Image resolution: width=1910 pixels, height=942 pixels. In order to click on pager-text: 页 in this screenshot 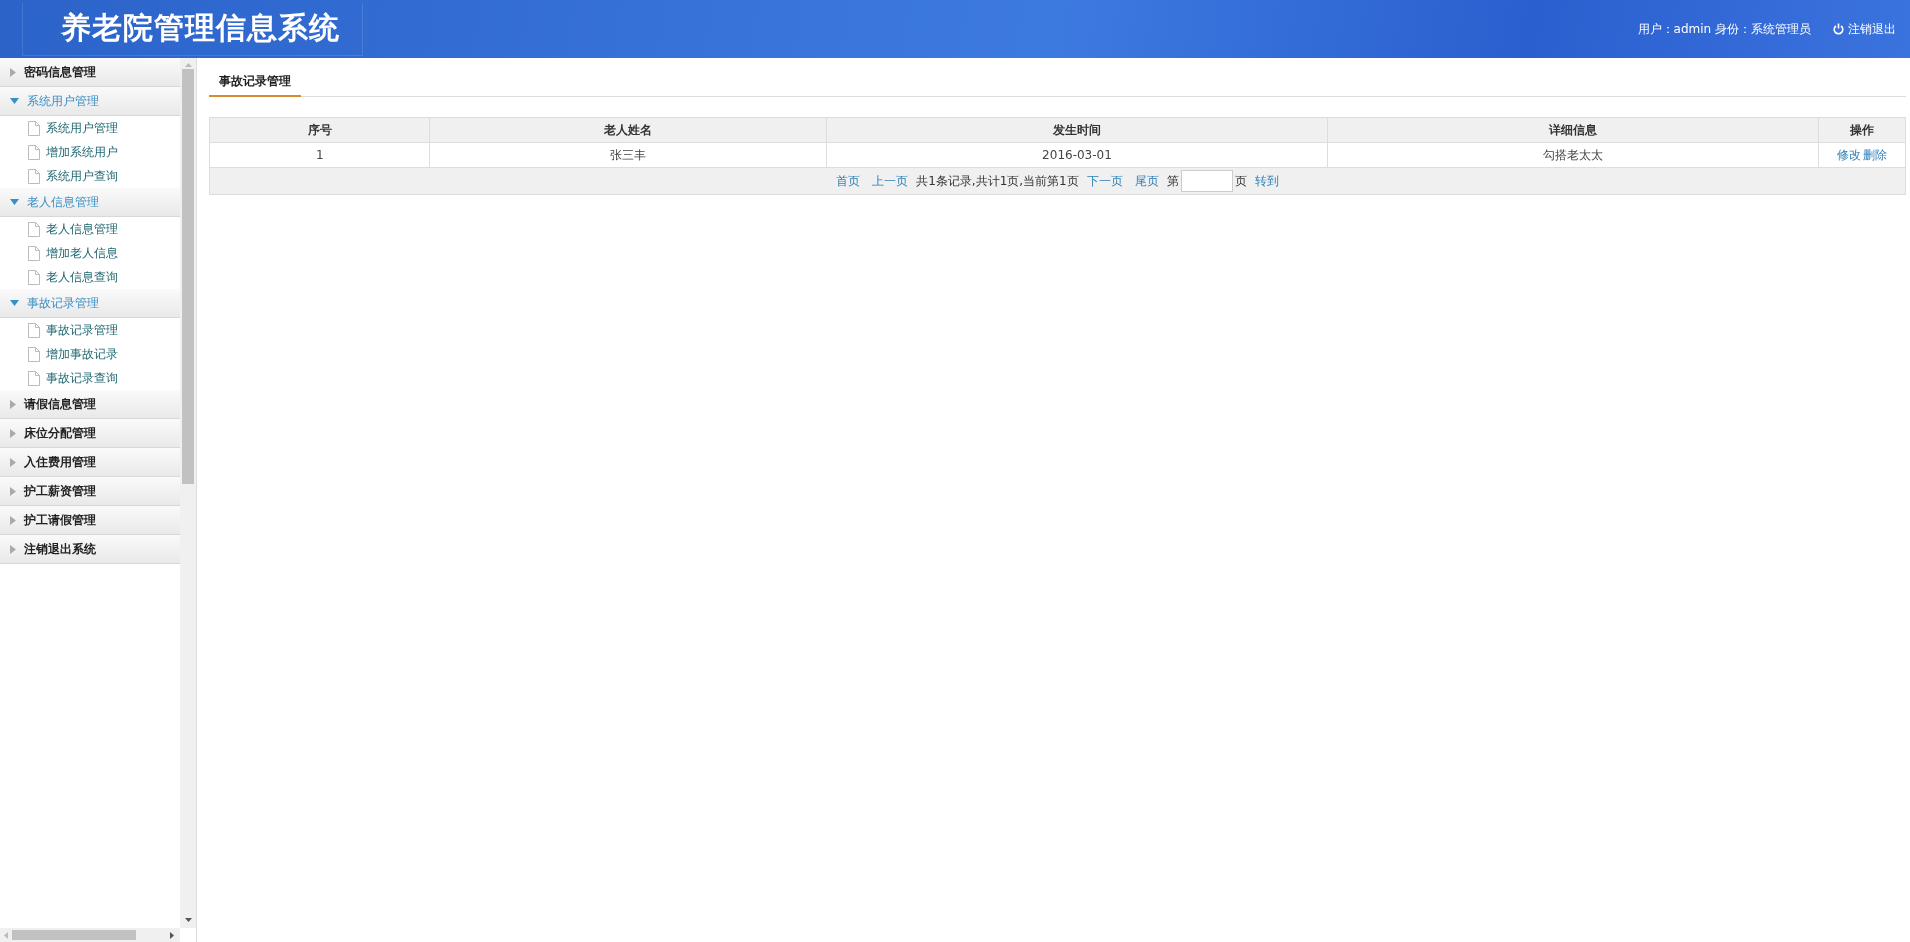, I will do `click(1240, 181)`.